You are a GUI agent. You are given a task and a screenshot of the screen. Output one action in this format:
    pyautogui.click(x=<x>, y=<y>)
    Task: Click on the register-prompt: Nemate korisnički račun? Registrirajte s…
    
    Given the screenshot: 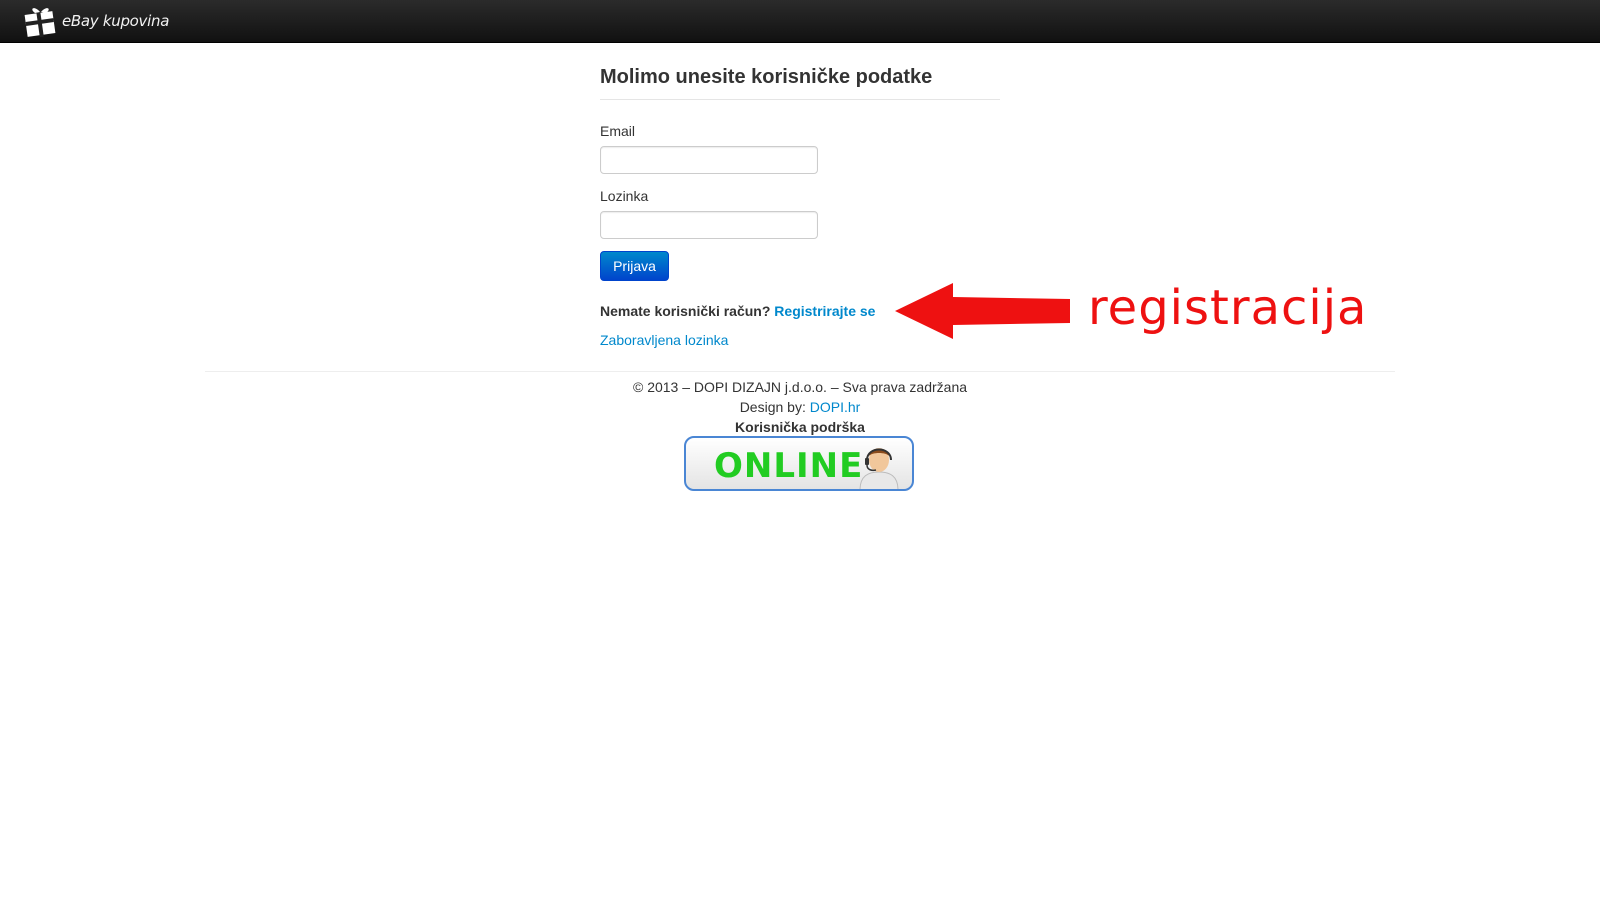 What is the action you would take?
    pyautogui.click(x=737, y=311)
    